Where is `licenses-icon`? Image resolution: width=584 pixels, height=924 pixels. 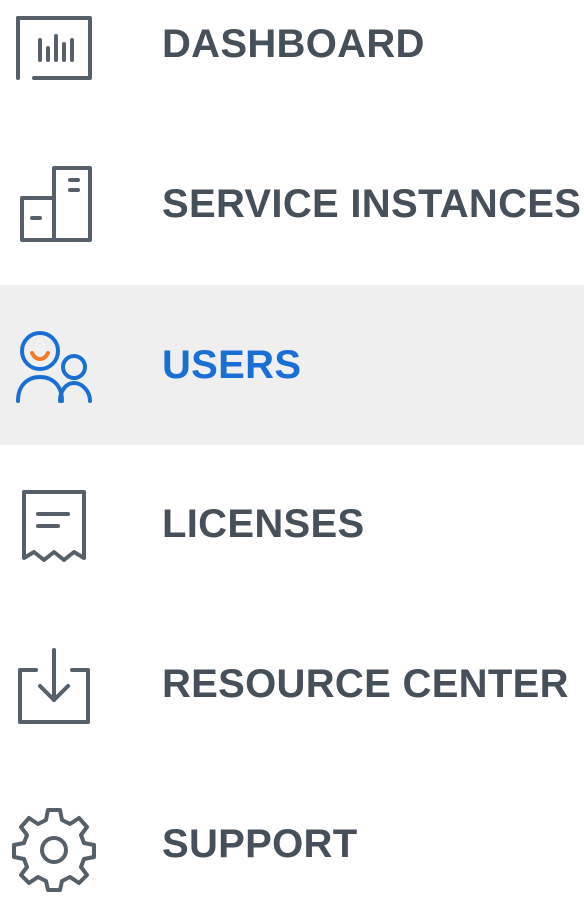 licenses-icon is located at coordinates (54, 524).